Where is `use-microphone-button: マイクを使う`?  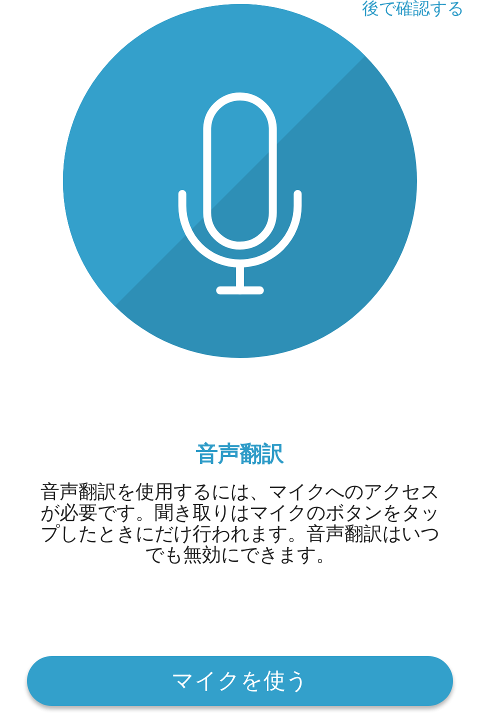 use-microphone-button: マイクを使う is located at coordinates (240, 681).